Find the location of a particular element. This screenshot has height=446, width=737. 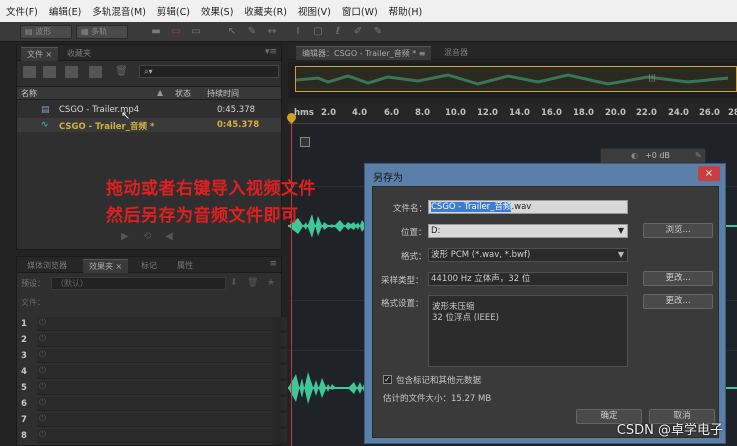

tab-properties: 属性 is located at coordinates (185, 266).